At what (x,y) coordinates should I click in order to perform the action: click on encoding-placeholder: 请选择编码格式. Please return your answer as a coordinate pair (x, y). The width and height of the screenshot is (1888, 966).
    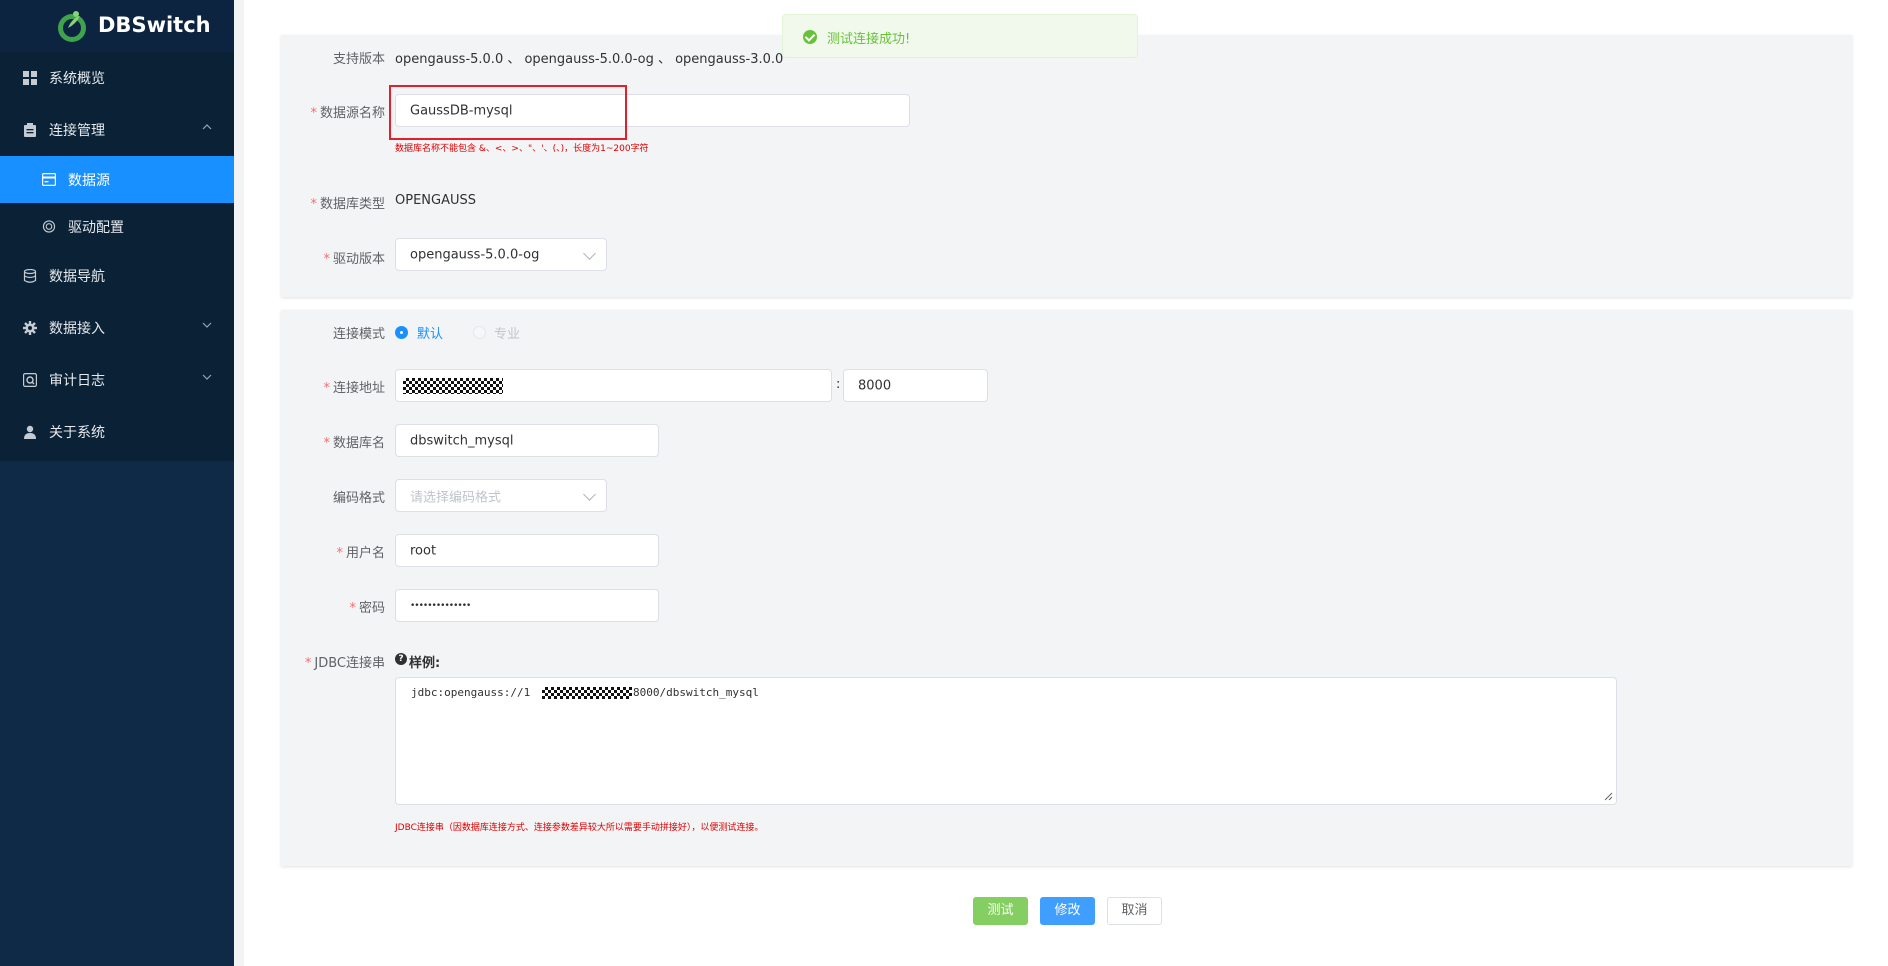
    Looking at the image, I should click on (456, 497).